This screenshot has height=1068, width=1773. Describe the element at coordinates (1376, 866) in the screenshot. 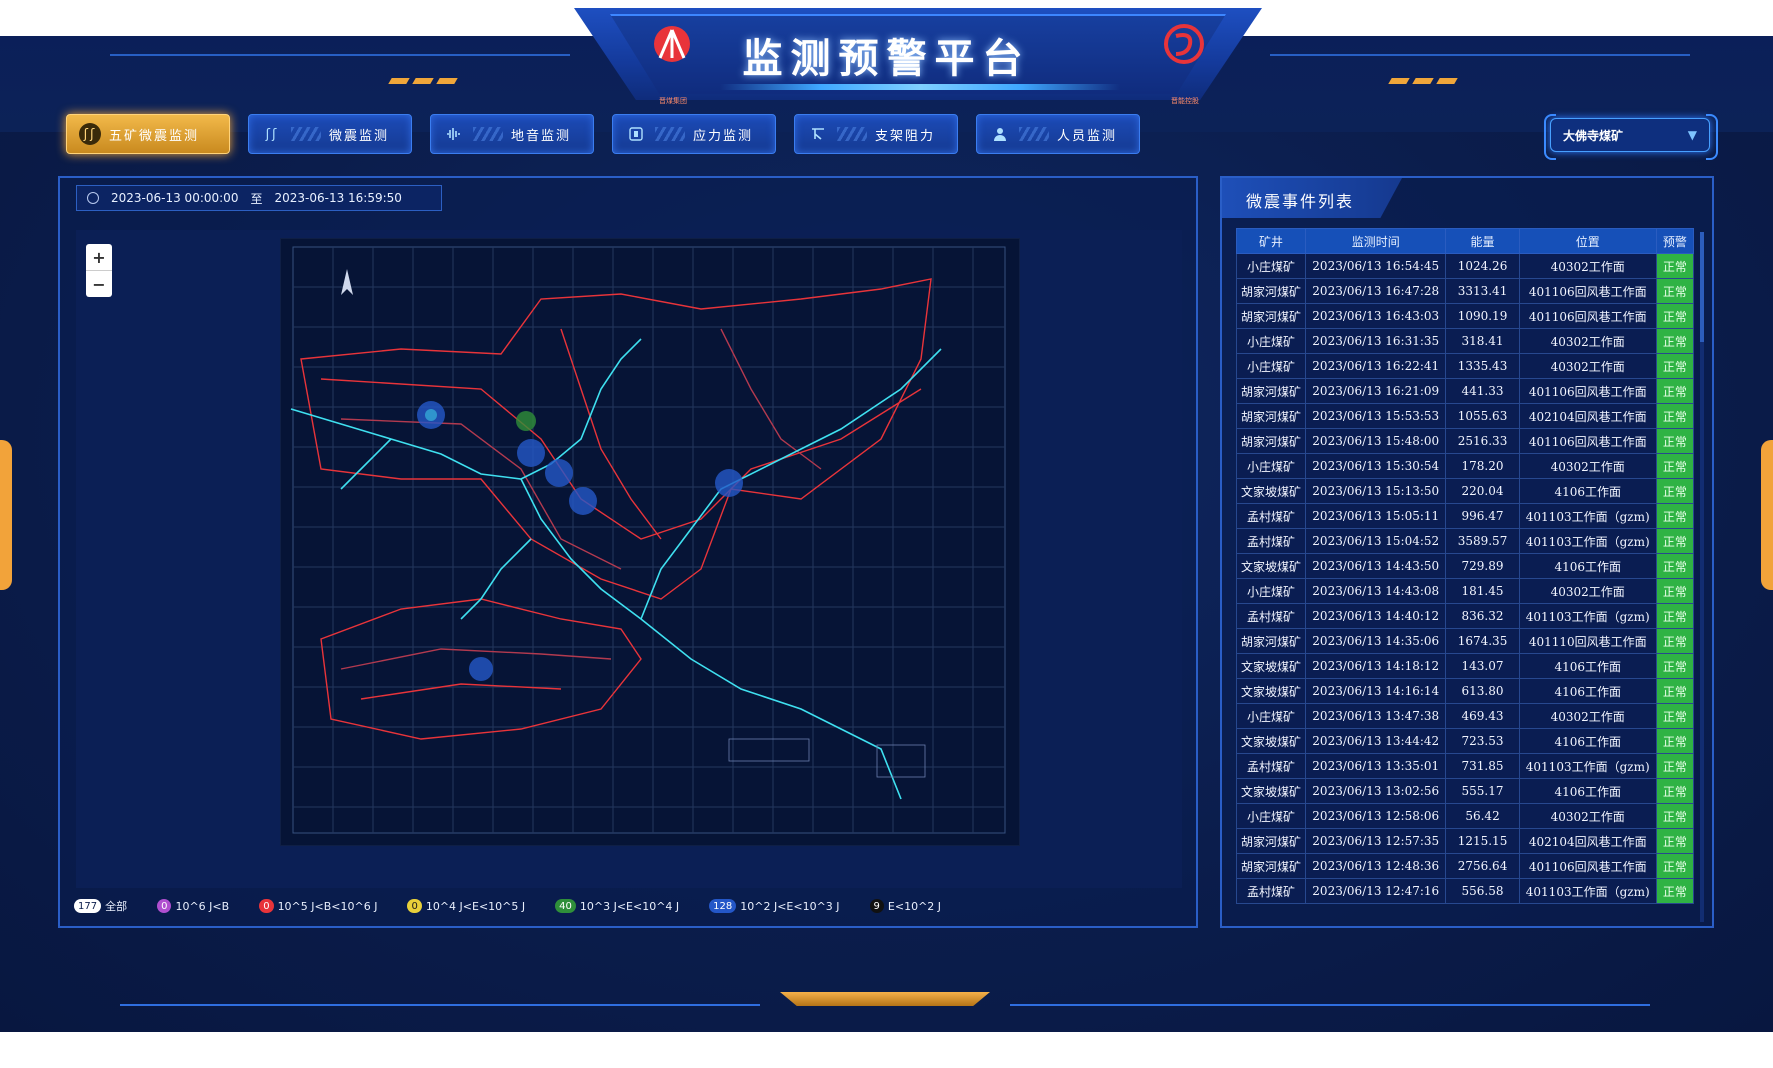

I see `cell-time: 2023/06/13 12:48:36` at that location.